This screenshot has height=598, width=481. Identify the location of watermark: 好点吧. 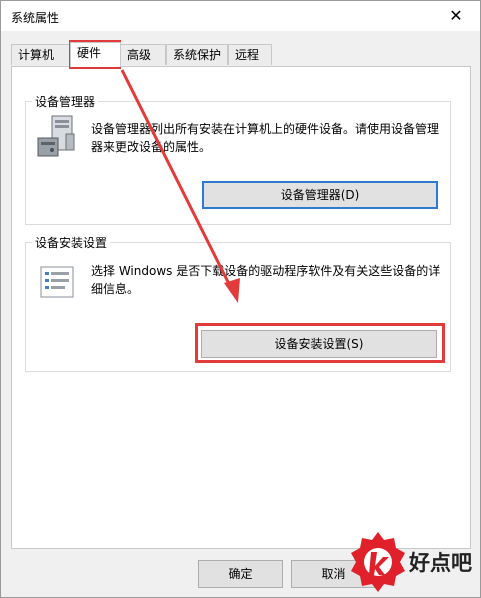
(413, 562).